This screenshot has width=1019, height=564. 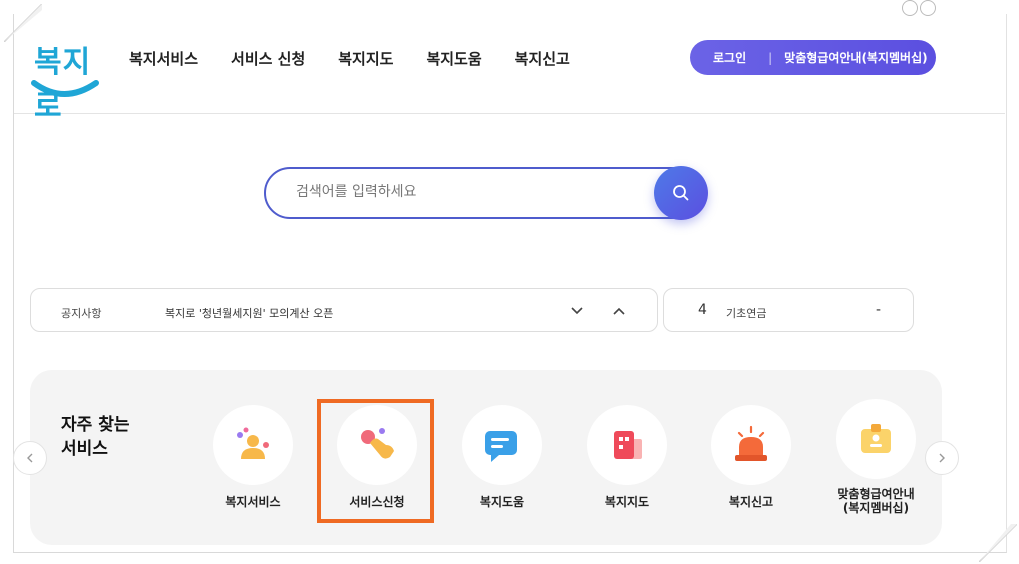 What do you see at coordinates (876, 501) in the screenshot?
I see `service-label: 맞춤형급여안내 (복지멤버십)` at bounding box center [876, 501].